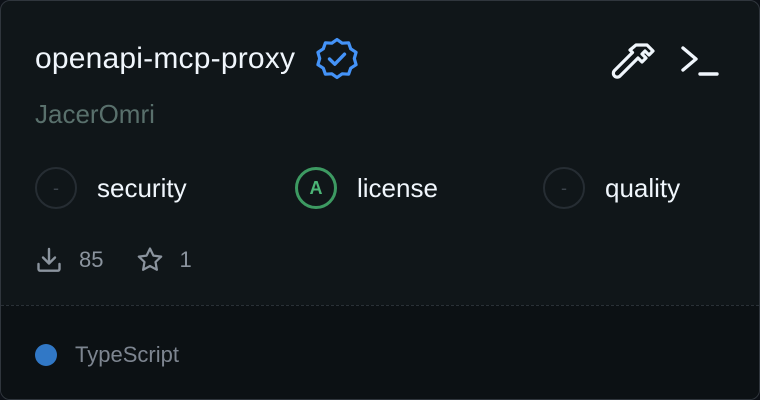 The height and width of the screenshot is (400, 760). Describe the element at coordinates (643, 187) in the screenshot. I see `score-label: quality` at that location.